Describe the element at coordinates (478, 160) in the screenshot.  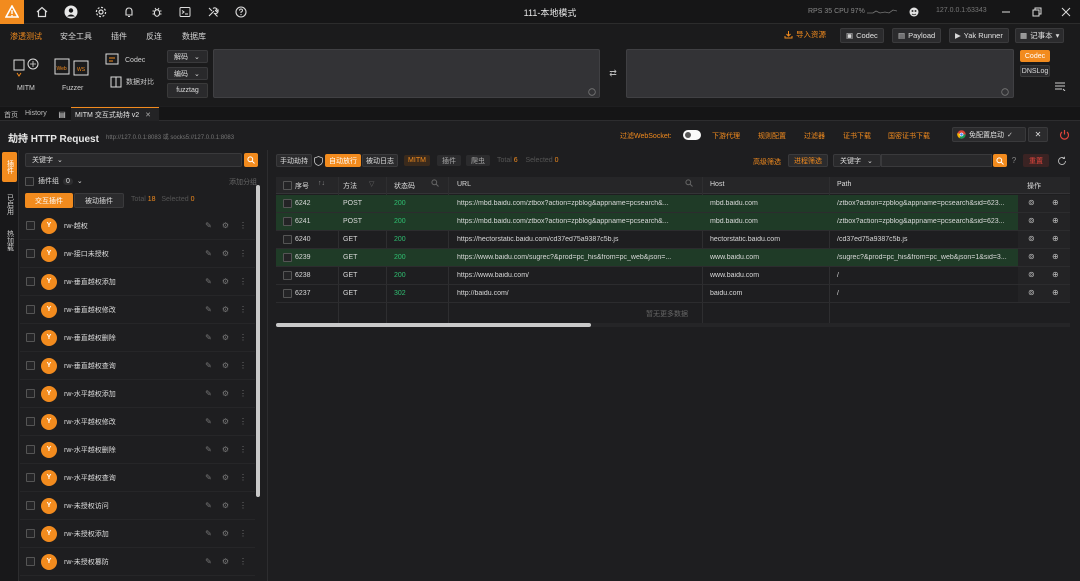
I see `crawler-tag: 爬虫` at that location.